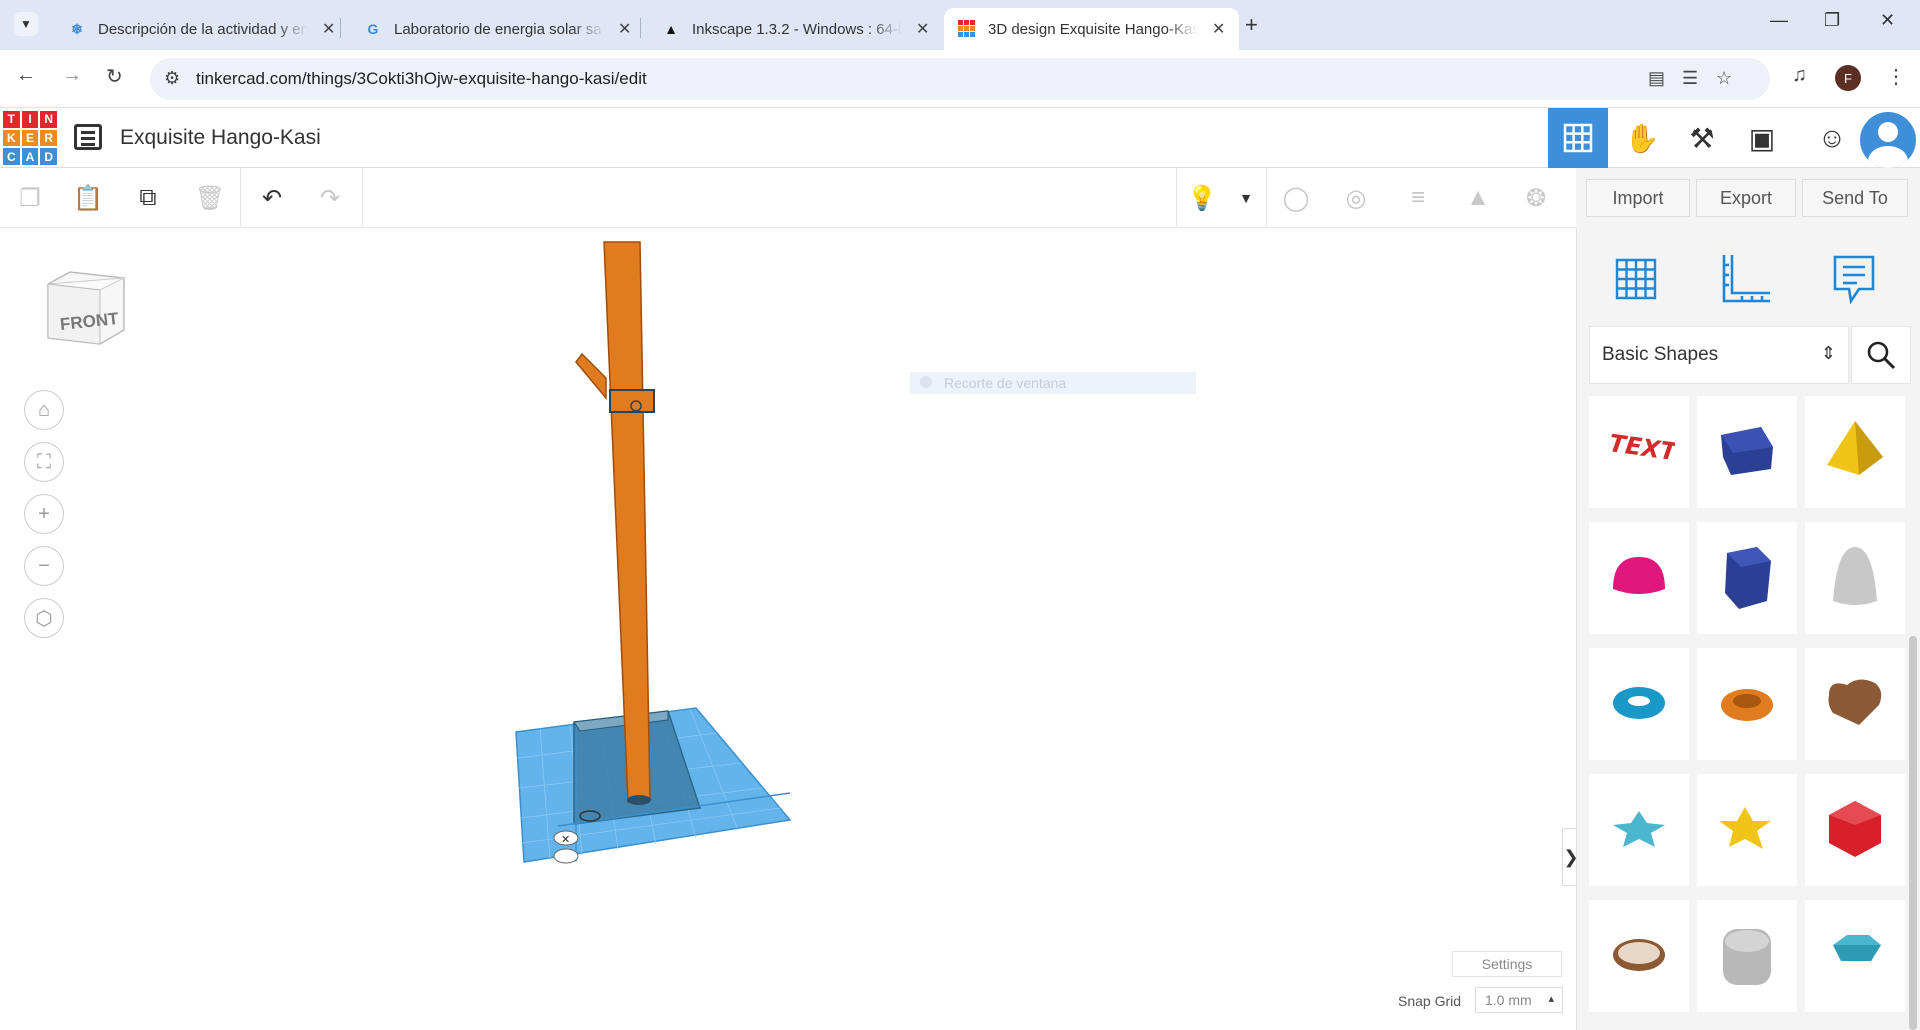 Image resolution: width=1920 pixels, height=1030 pixels. What do you see at coordinates (44, 514) in the screenshot?
I see `zoom-in-icon: +` at bounding box center [44, 514].